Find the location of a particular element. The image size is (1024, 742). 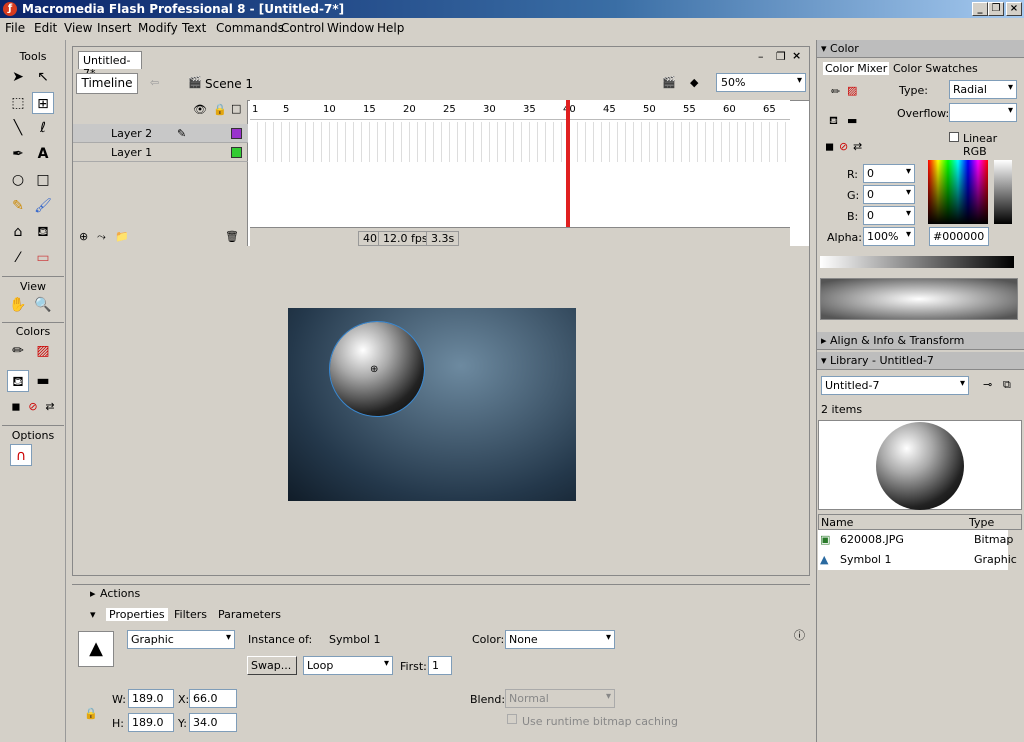

library-item: ▣ 620008.JPG Bitmap is located at coordinates (915, 540).